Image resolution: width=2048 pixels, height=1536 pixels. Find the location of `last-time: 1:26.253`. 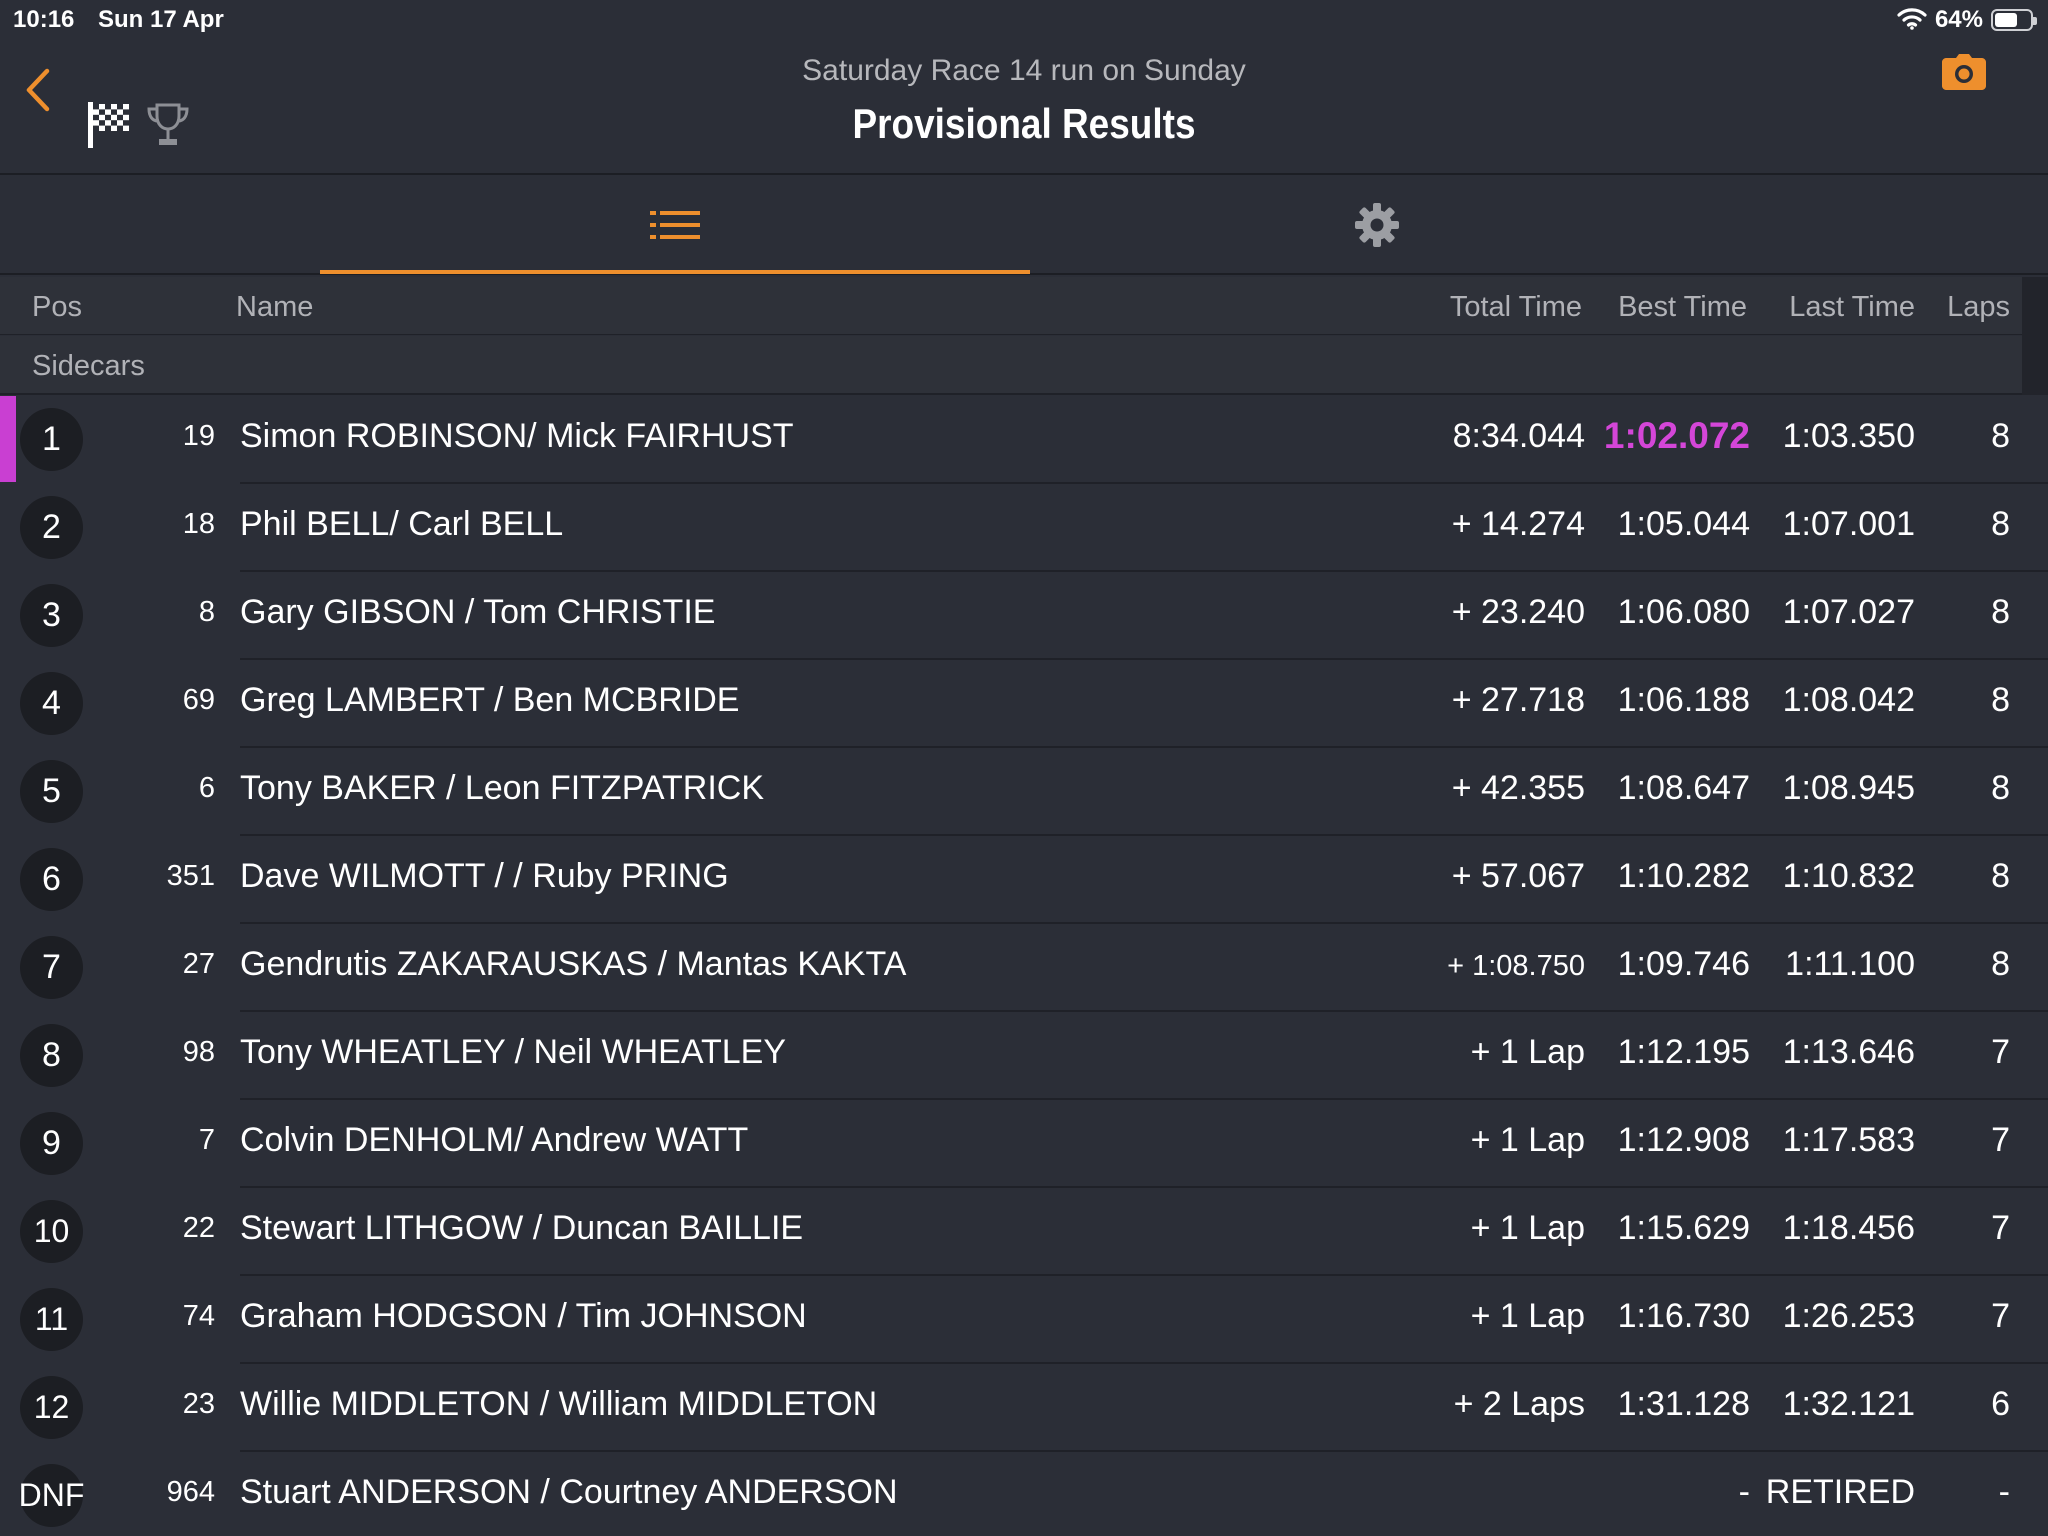

last-time: 1:26.253 is located at coordinates (1848, 1316).